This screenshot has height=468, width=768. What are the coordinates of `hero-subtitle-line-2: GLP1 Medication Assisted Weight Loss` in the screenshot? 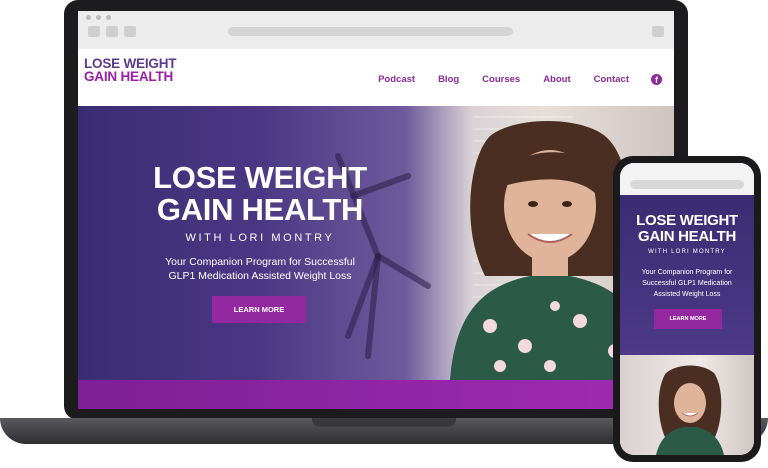 It's located at (260, 276).